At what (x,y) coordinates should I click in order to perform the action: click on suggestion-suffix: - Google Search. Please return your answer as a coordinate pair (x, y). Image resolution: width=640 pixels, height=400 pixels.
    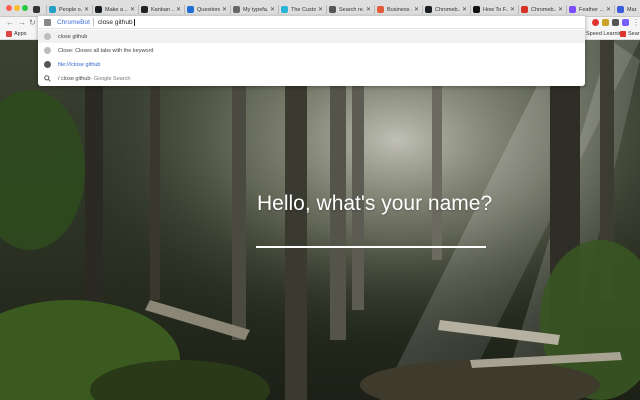
    Looking at the image, I should click on (110, 78).